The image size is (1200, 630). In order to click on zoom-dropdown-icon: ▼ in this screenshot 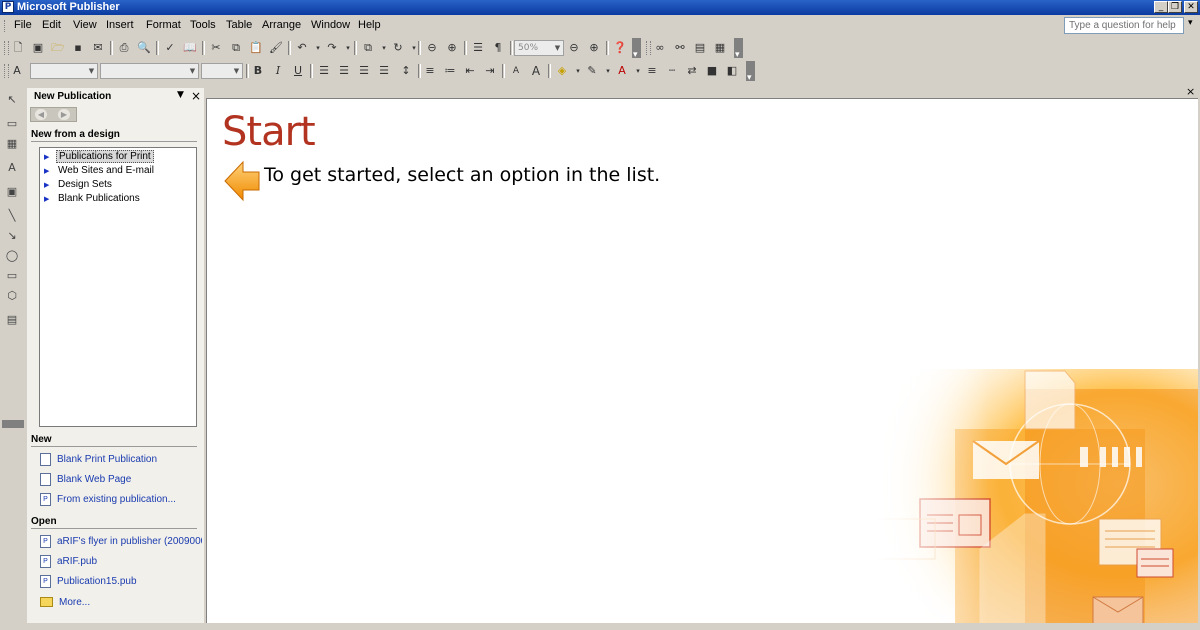, I will do `click(557, 48)`.